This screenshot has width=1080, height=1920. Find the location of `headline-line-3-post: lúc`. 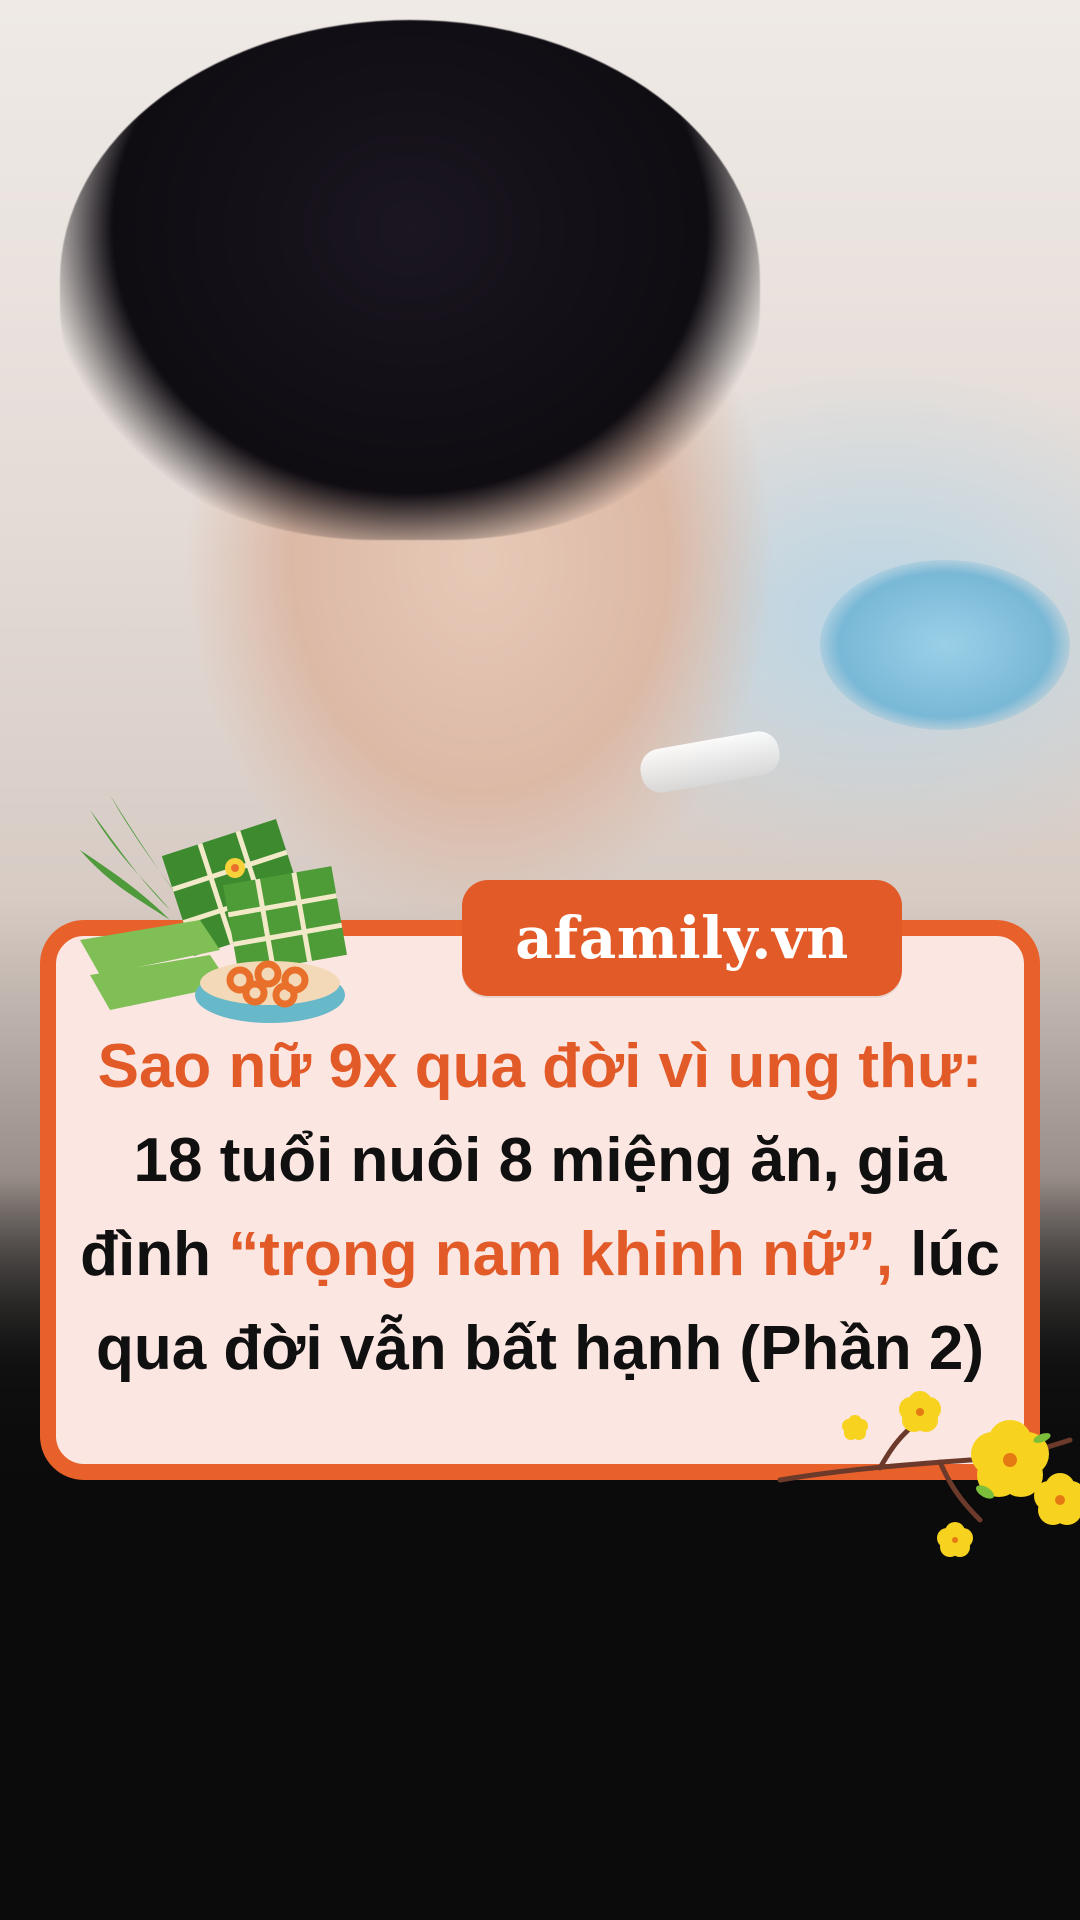

headline-line-3-post: lúc is located at coordinates (946, 1254).